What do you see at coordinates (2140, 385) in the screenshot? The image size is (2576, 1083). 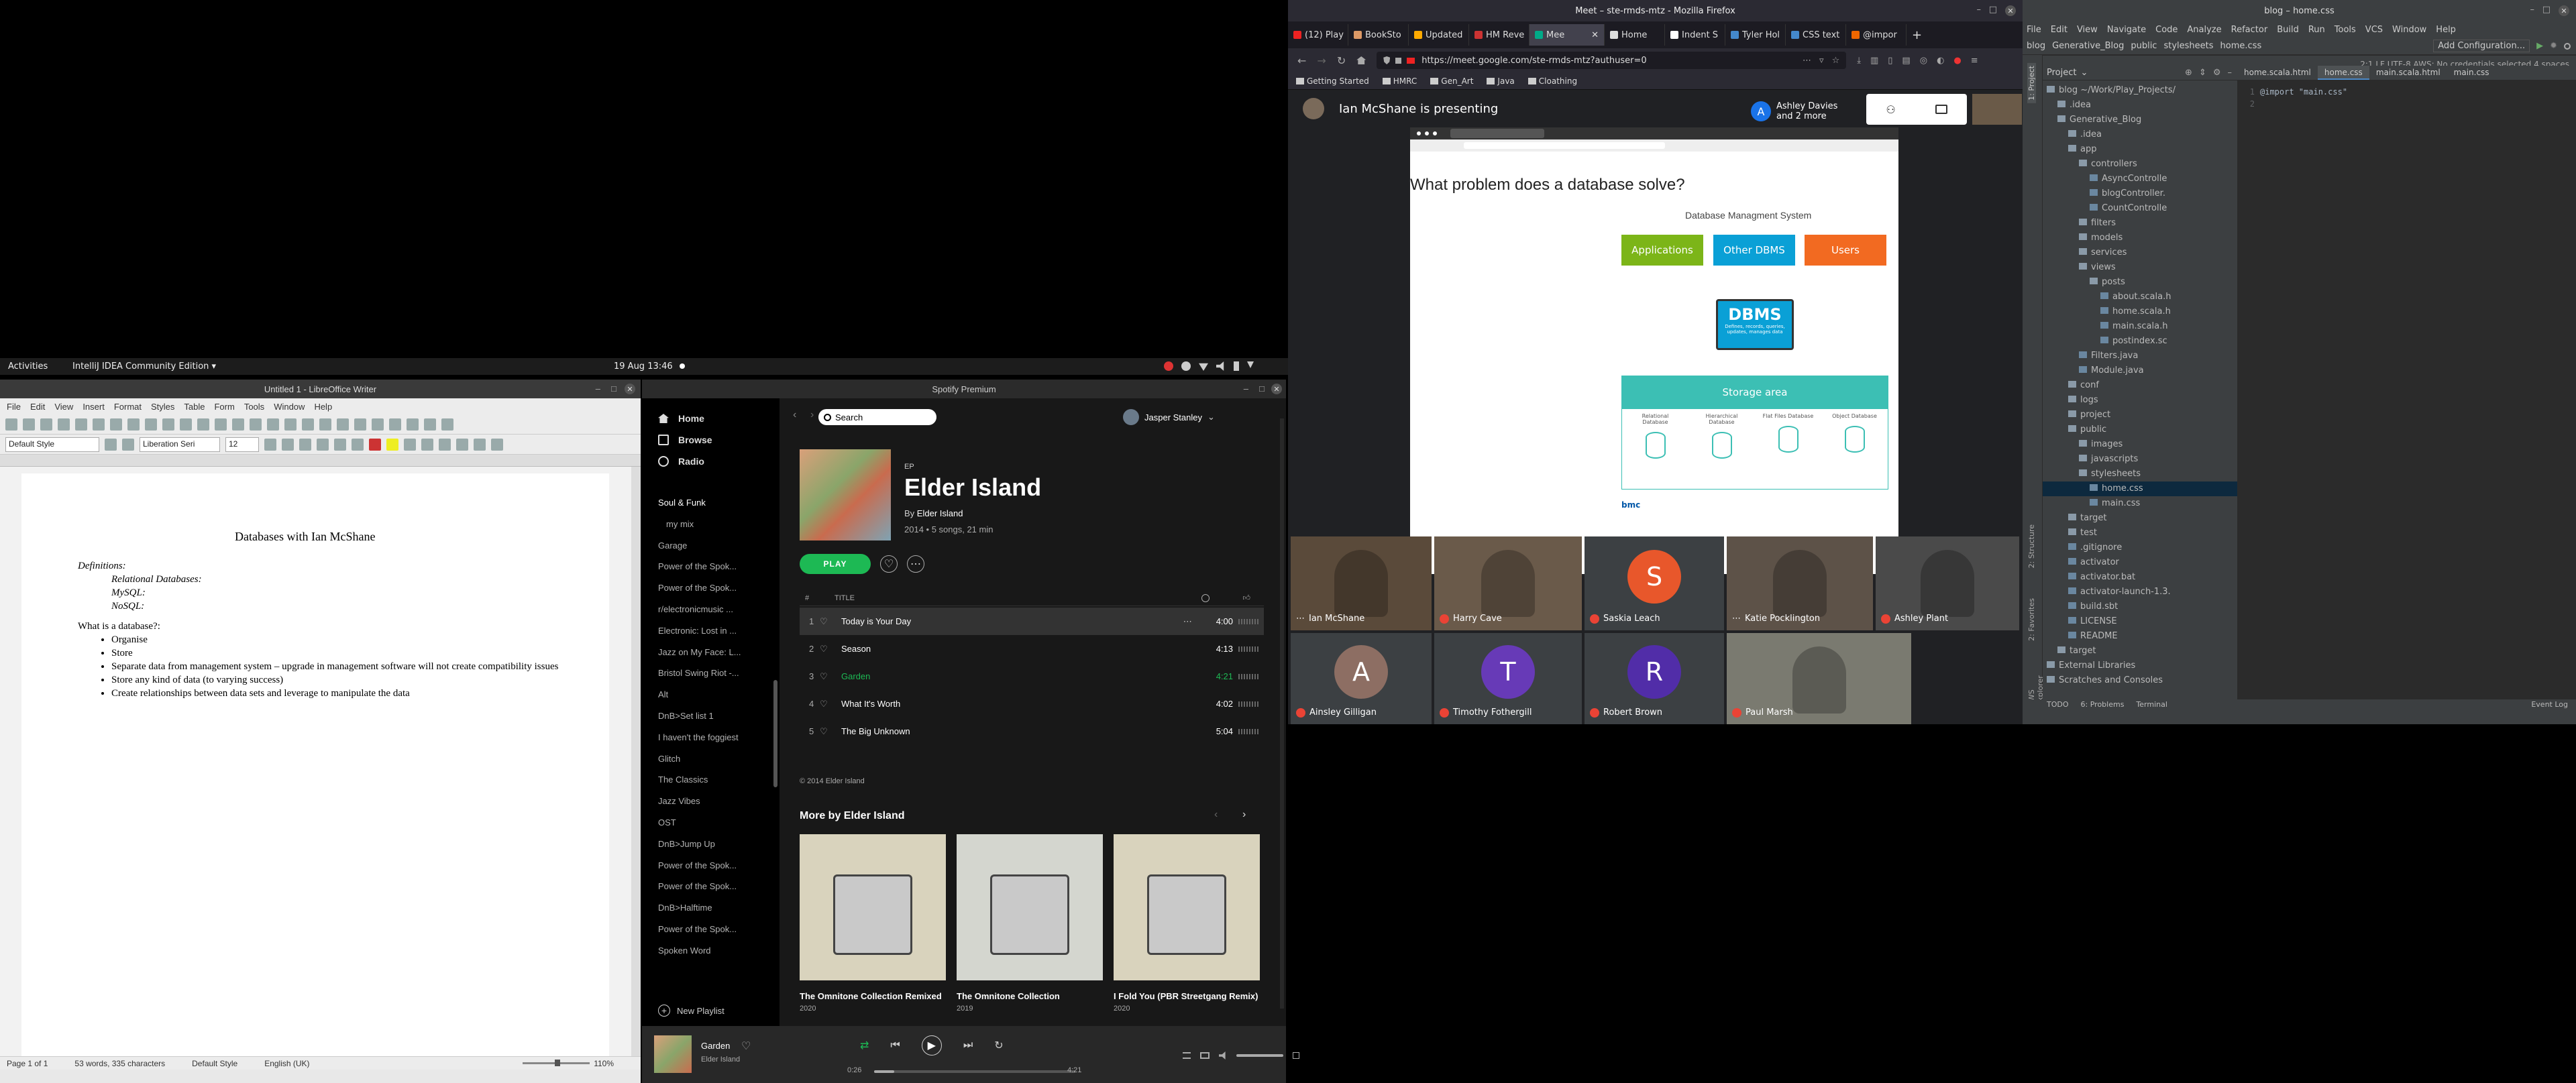 I see `tree-folder: conf` at bounding box center [2140, 385].